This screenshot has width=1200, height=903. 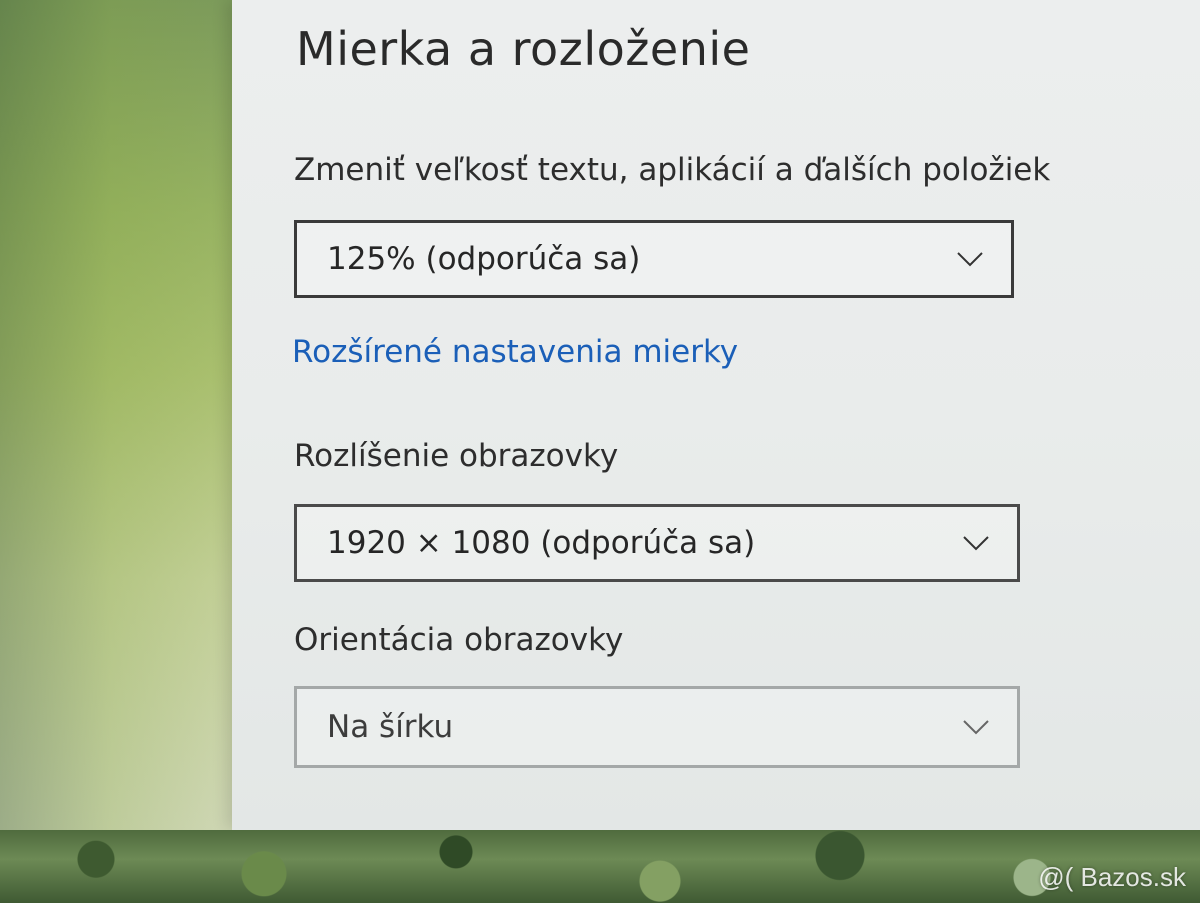 I want to click on scale-dropdown-value: 125% (odporúča sa), so click(x=484, y=259).